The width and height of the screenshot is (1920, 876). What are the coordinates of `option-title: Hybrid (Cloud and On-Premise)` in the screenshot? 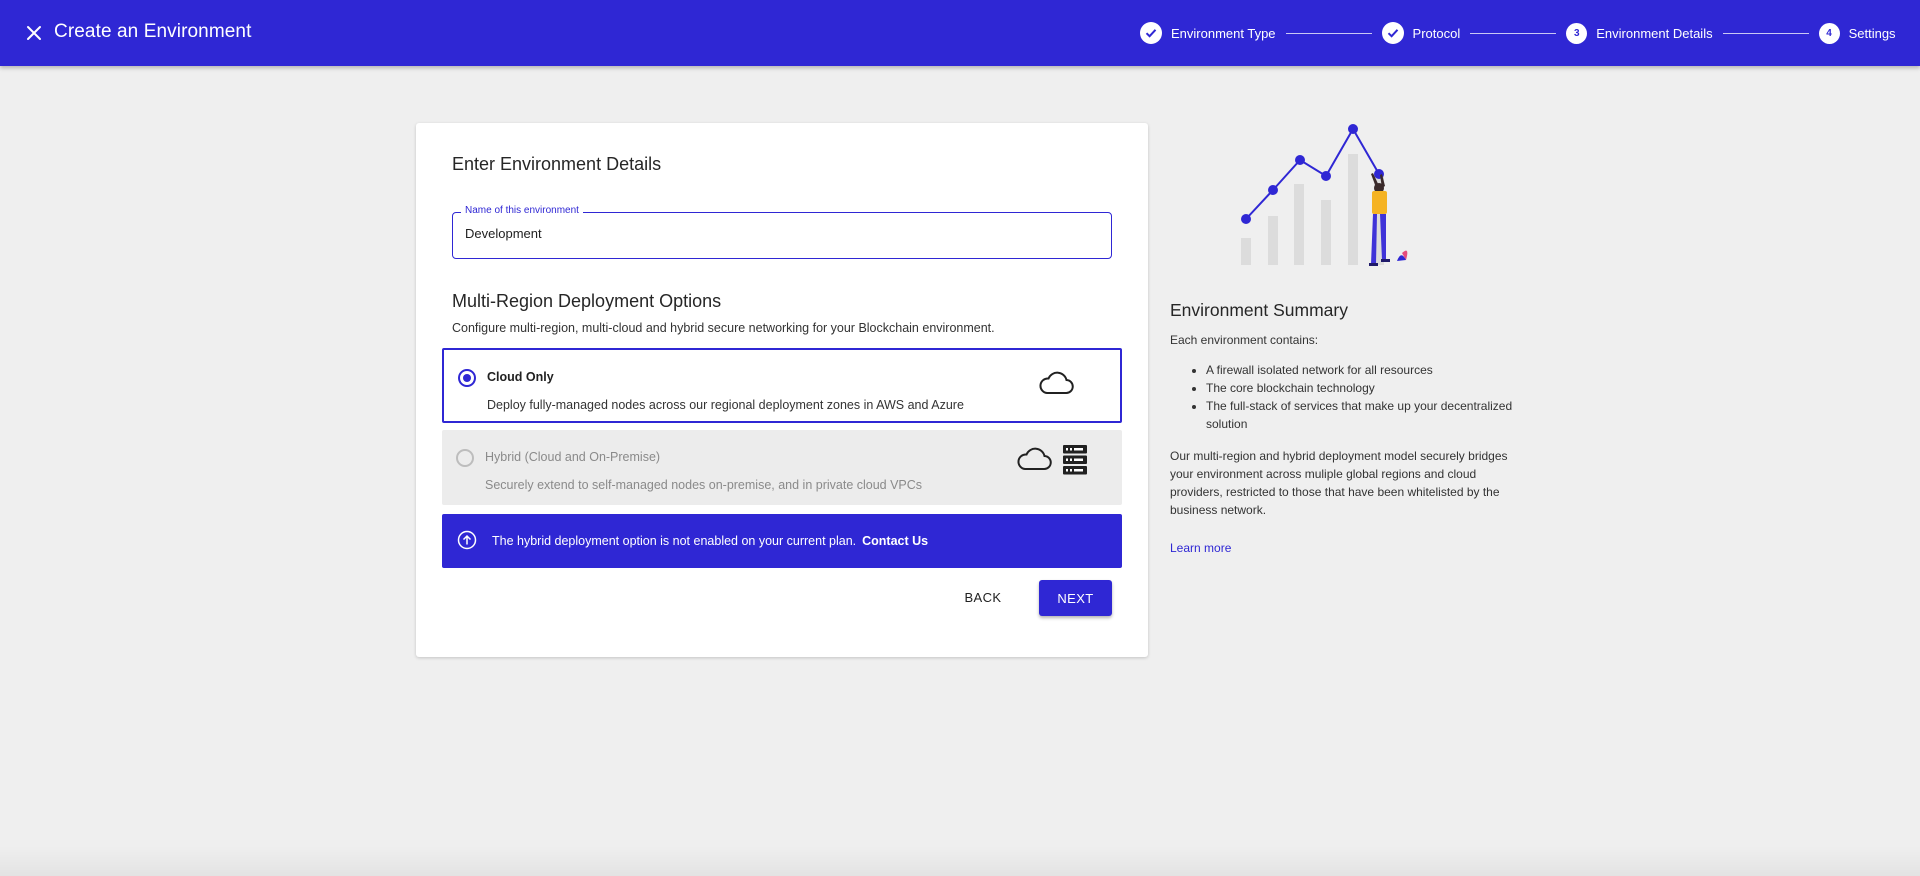 It's located at (573, 457).